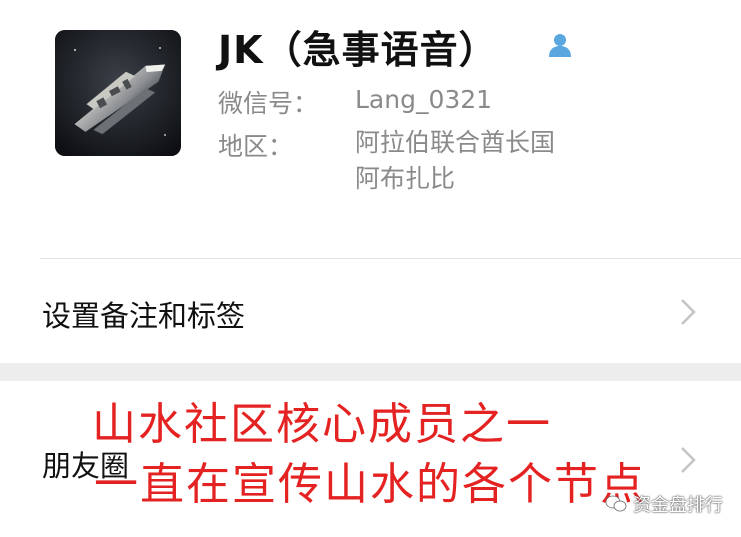 The image size is (741, 537). I want to click on region-line-1: 阿拉伯联合酋长国, so click(455, 142).